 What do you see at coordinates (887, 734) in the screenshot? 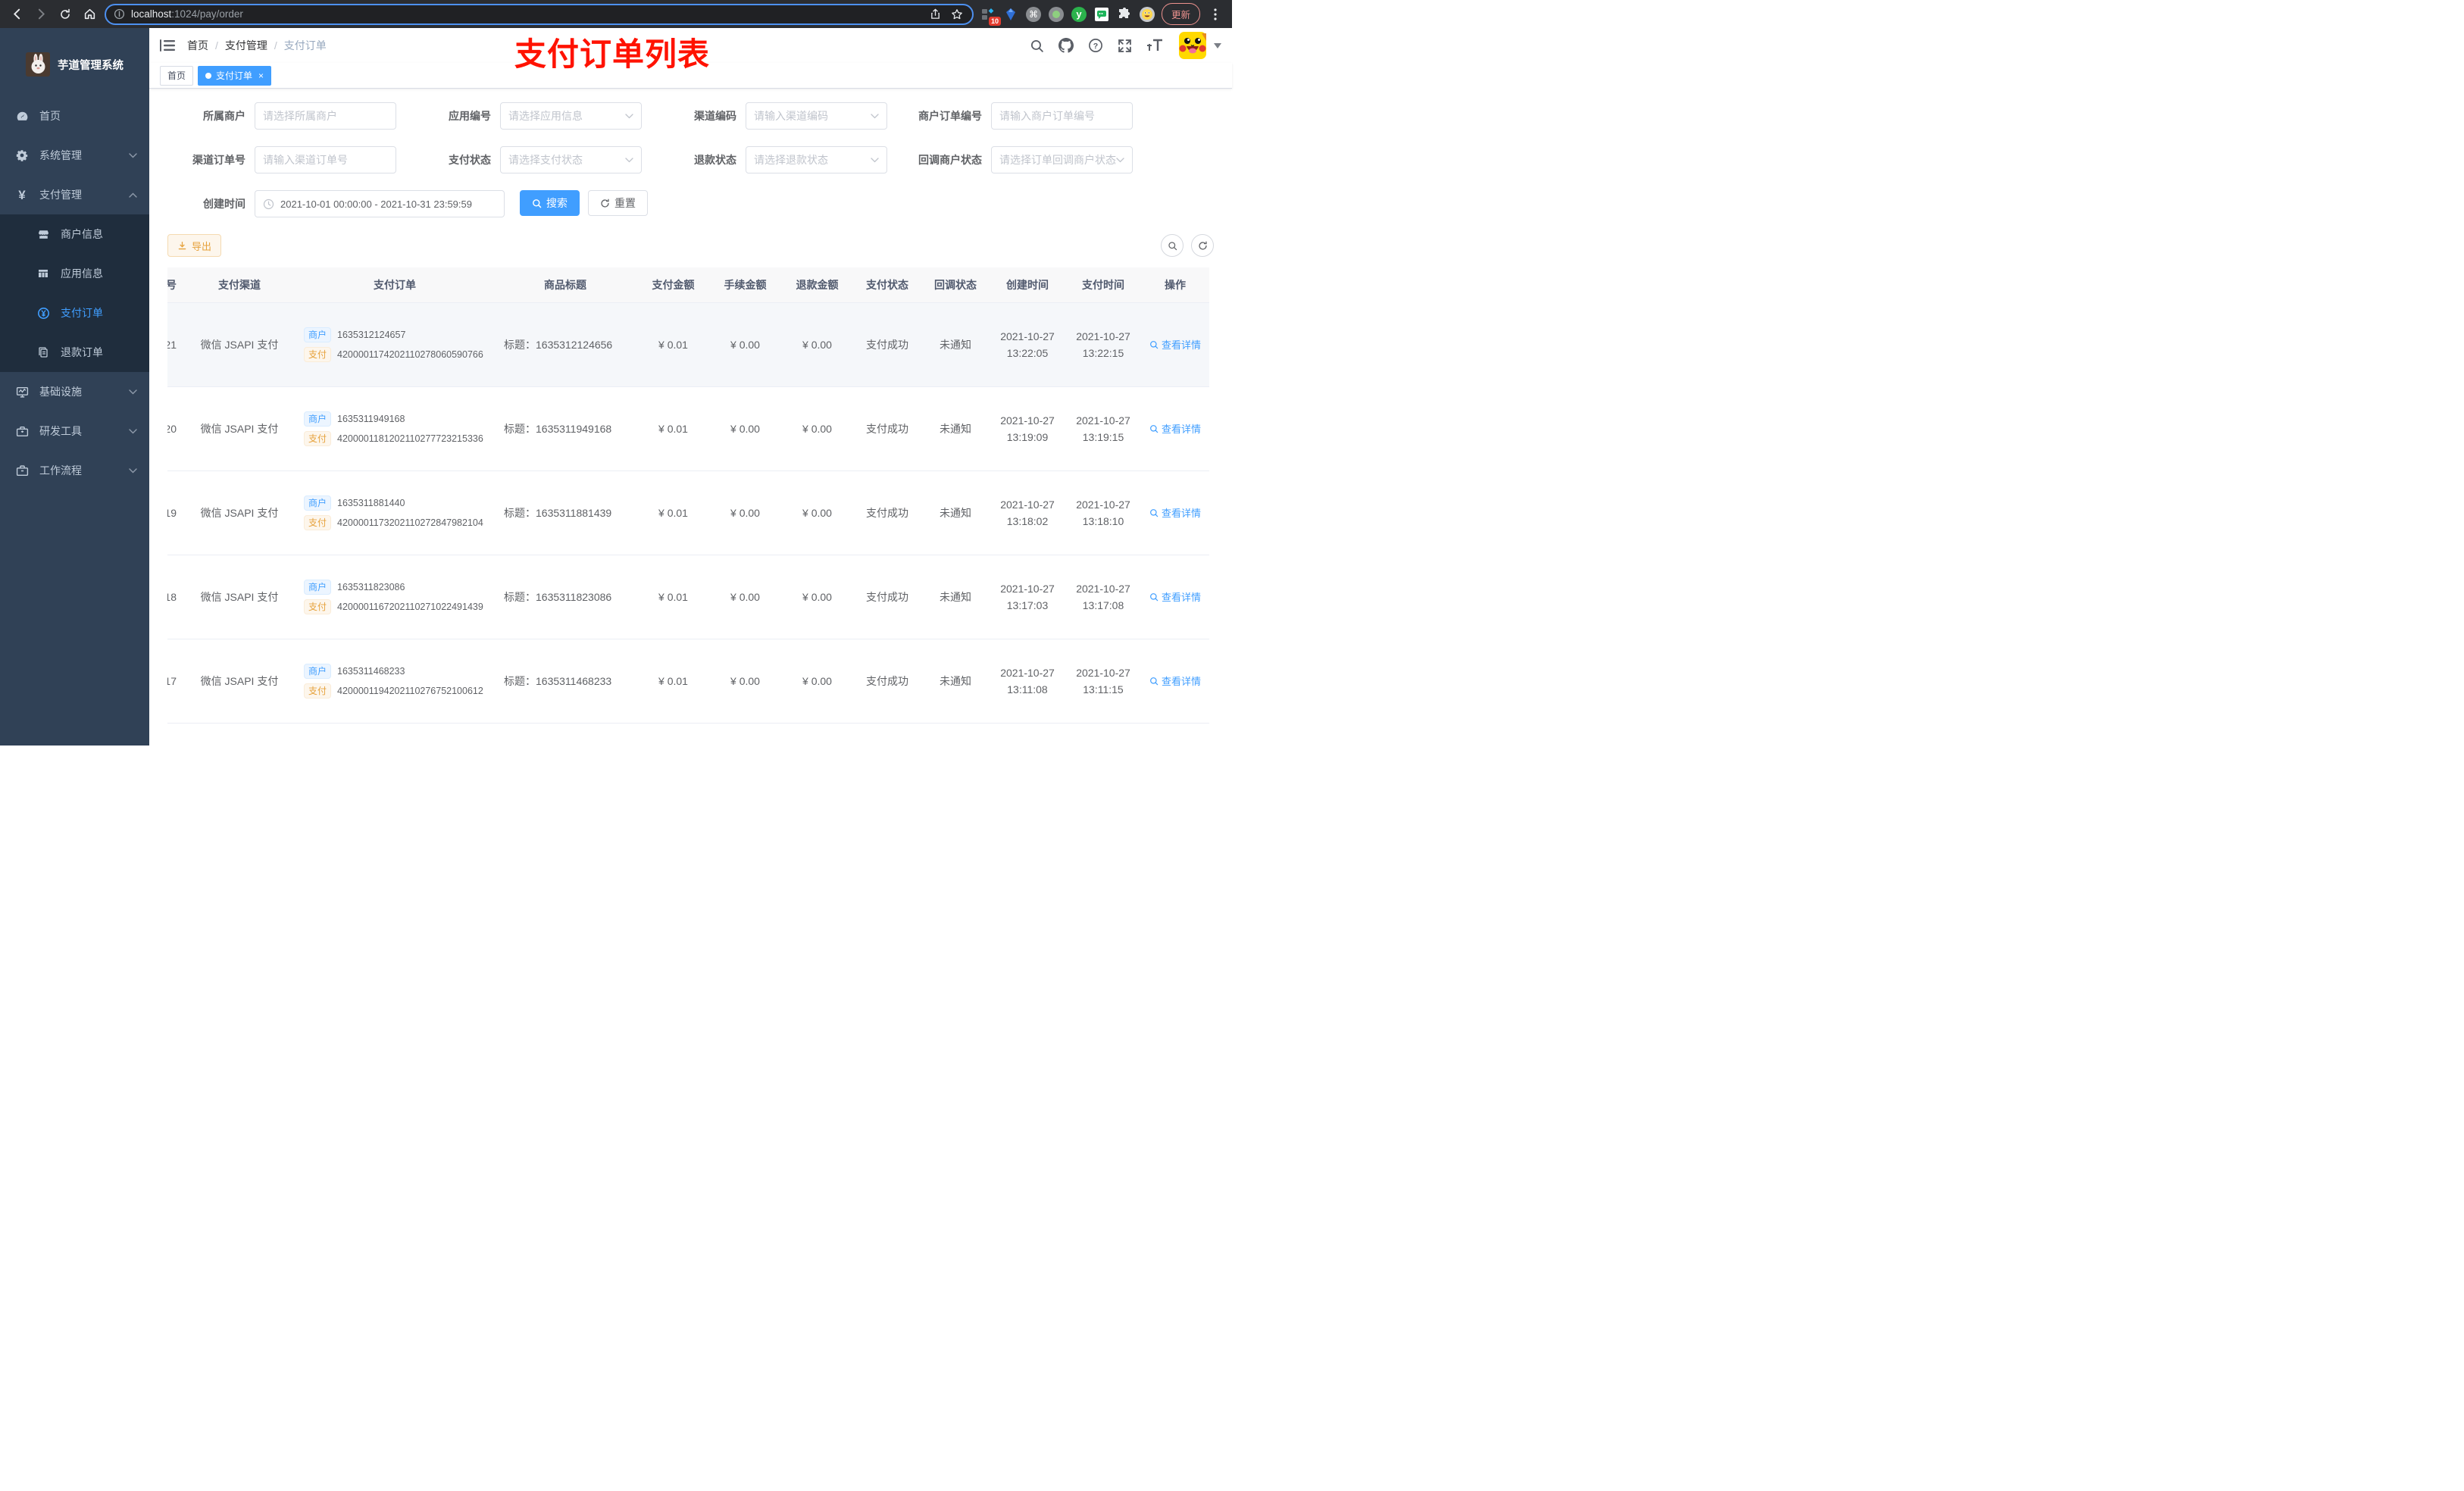
I see `cell-pay-status` at bounding box center [887, 734].